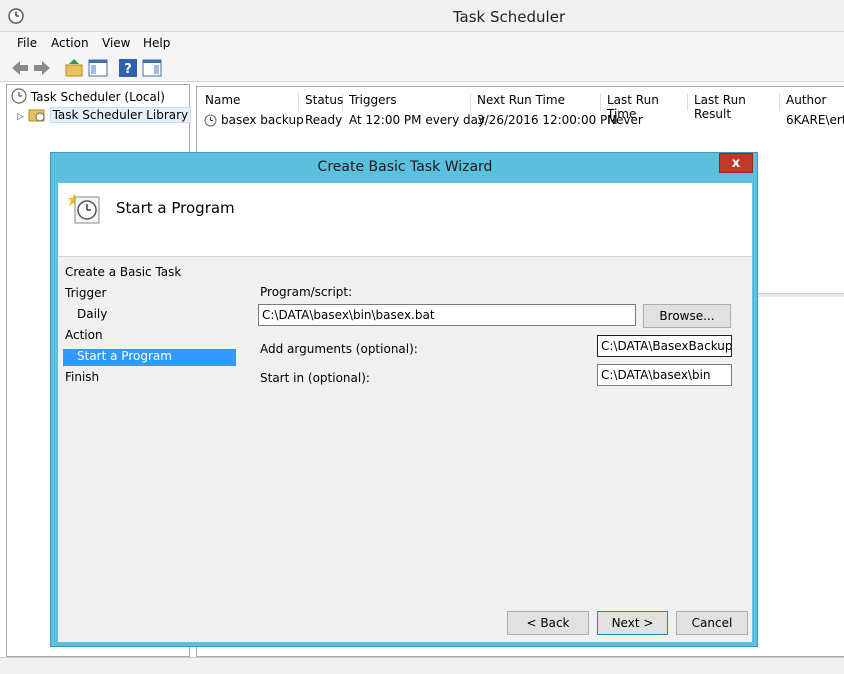  What do you see at coordinates (625, 120) in the screenshot?
I see `cell-last-run: Never` at bounding box center [625, 120].